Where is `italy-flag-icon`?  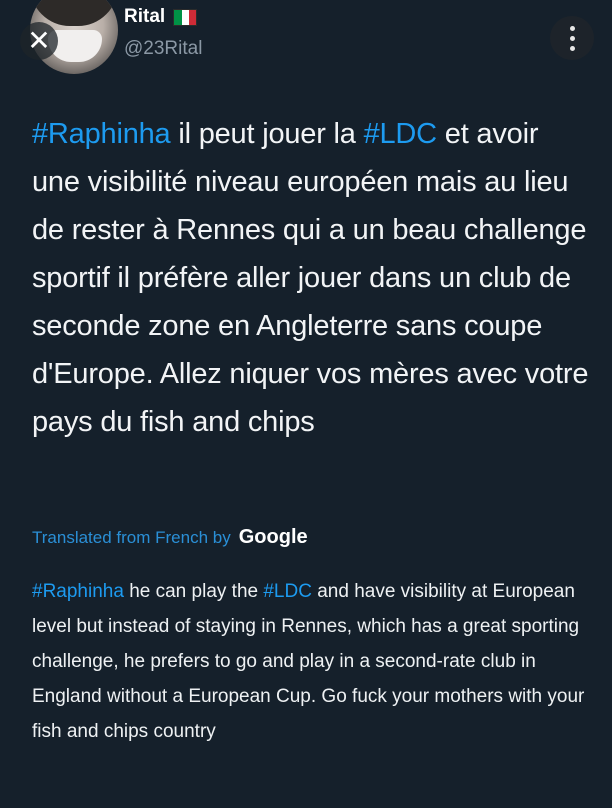 italy-flag-icon is located at coordinates (185, 17).